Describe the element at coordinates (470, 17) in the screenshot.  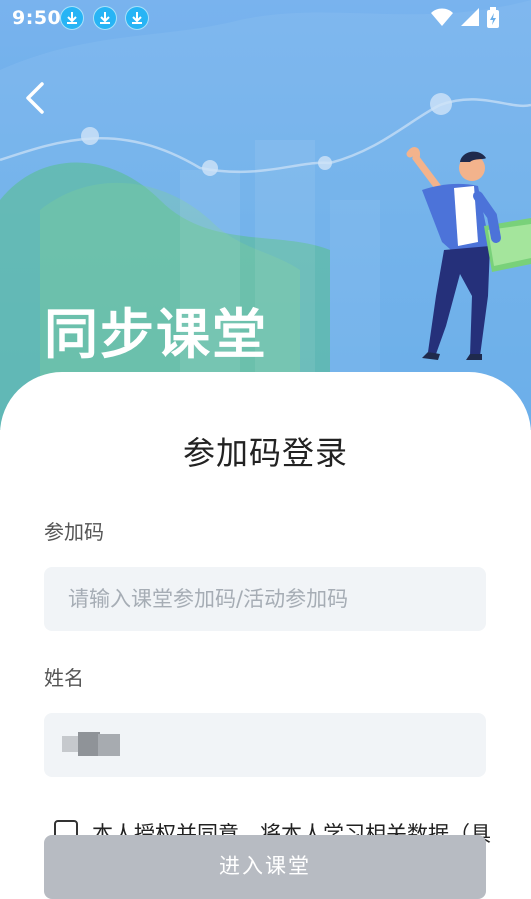
I see `signal-icon` at that location.